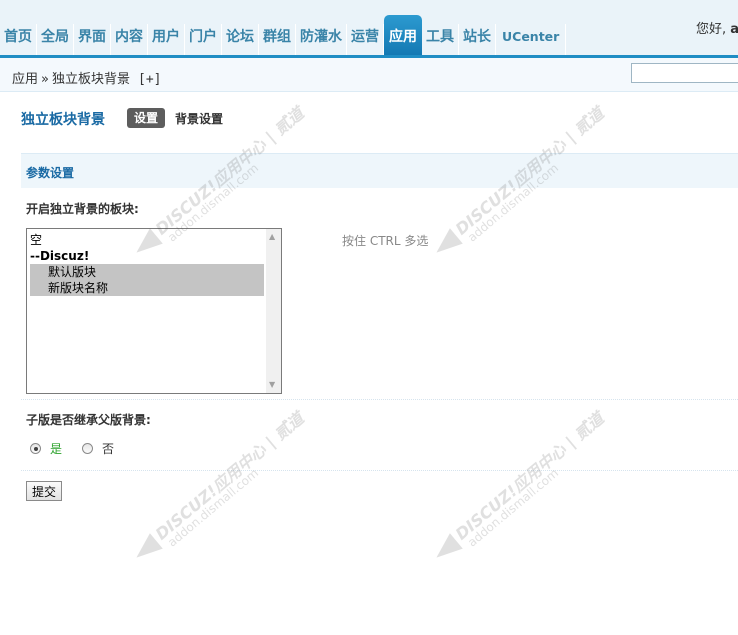 The height and width of the screenshot is (635, 738). What do you see at coordinates (55, 39) in the screenshot?
I see `nav-item-global: 全局` at bounding box center [55, 39].